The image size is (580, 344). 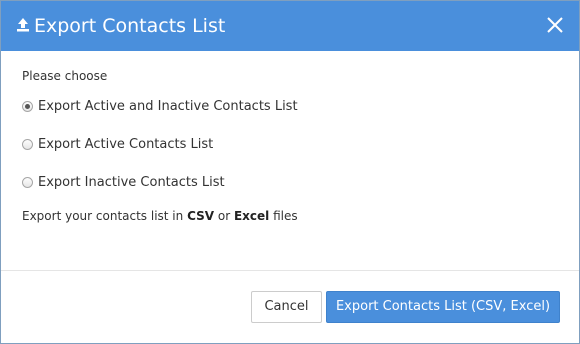 I want to click on option-label: Export Active Contacts List, so click(x=126, y=144).